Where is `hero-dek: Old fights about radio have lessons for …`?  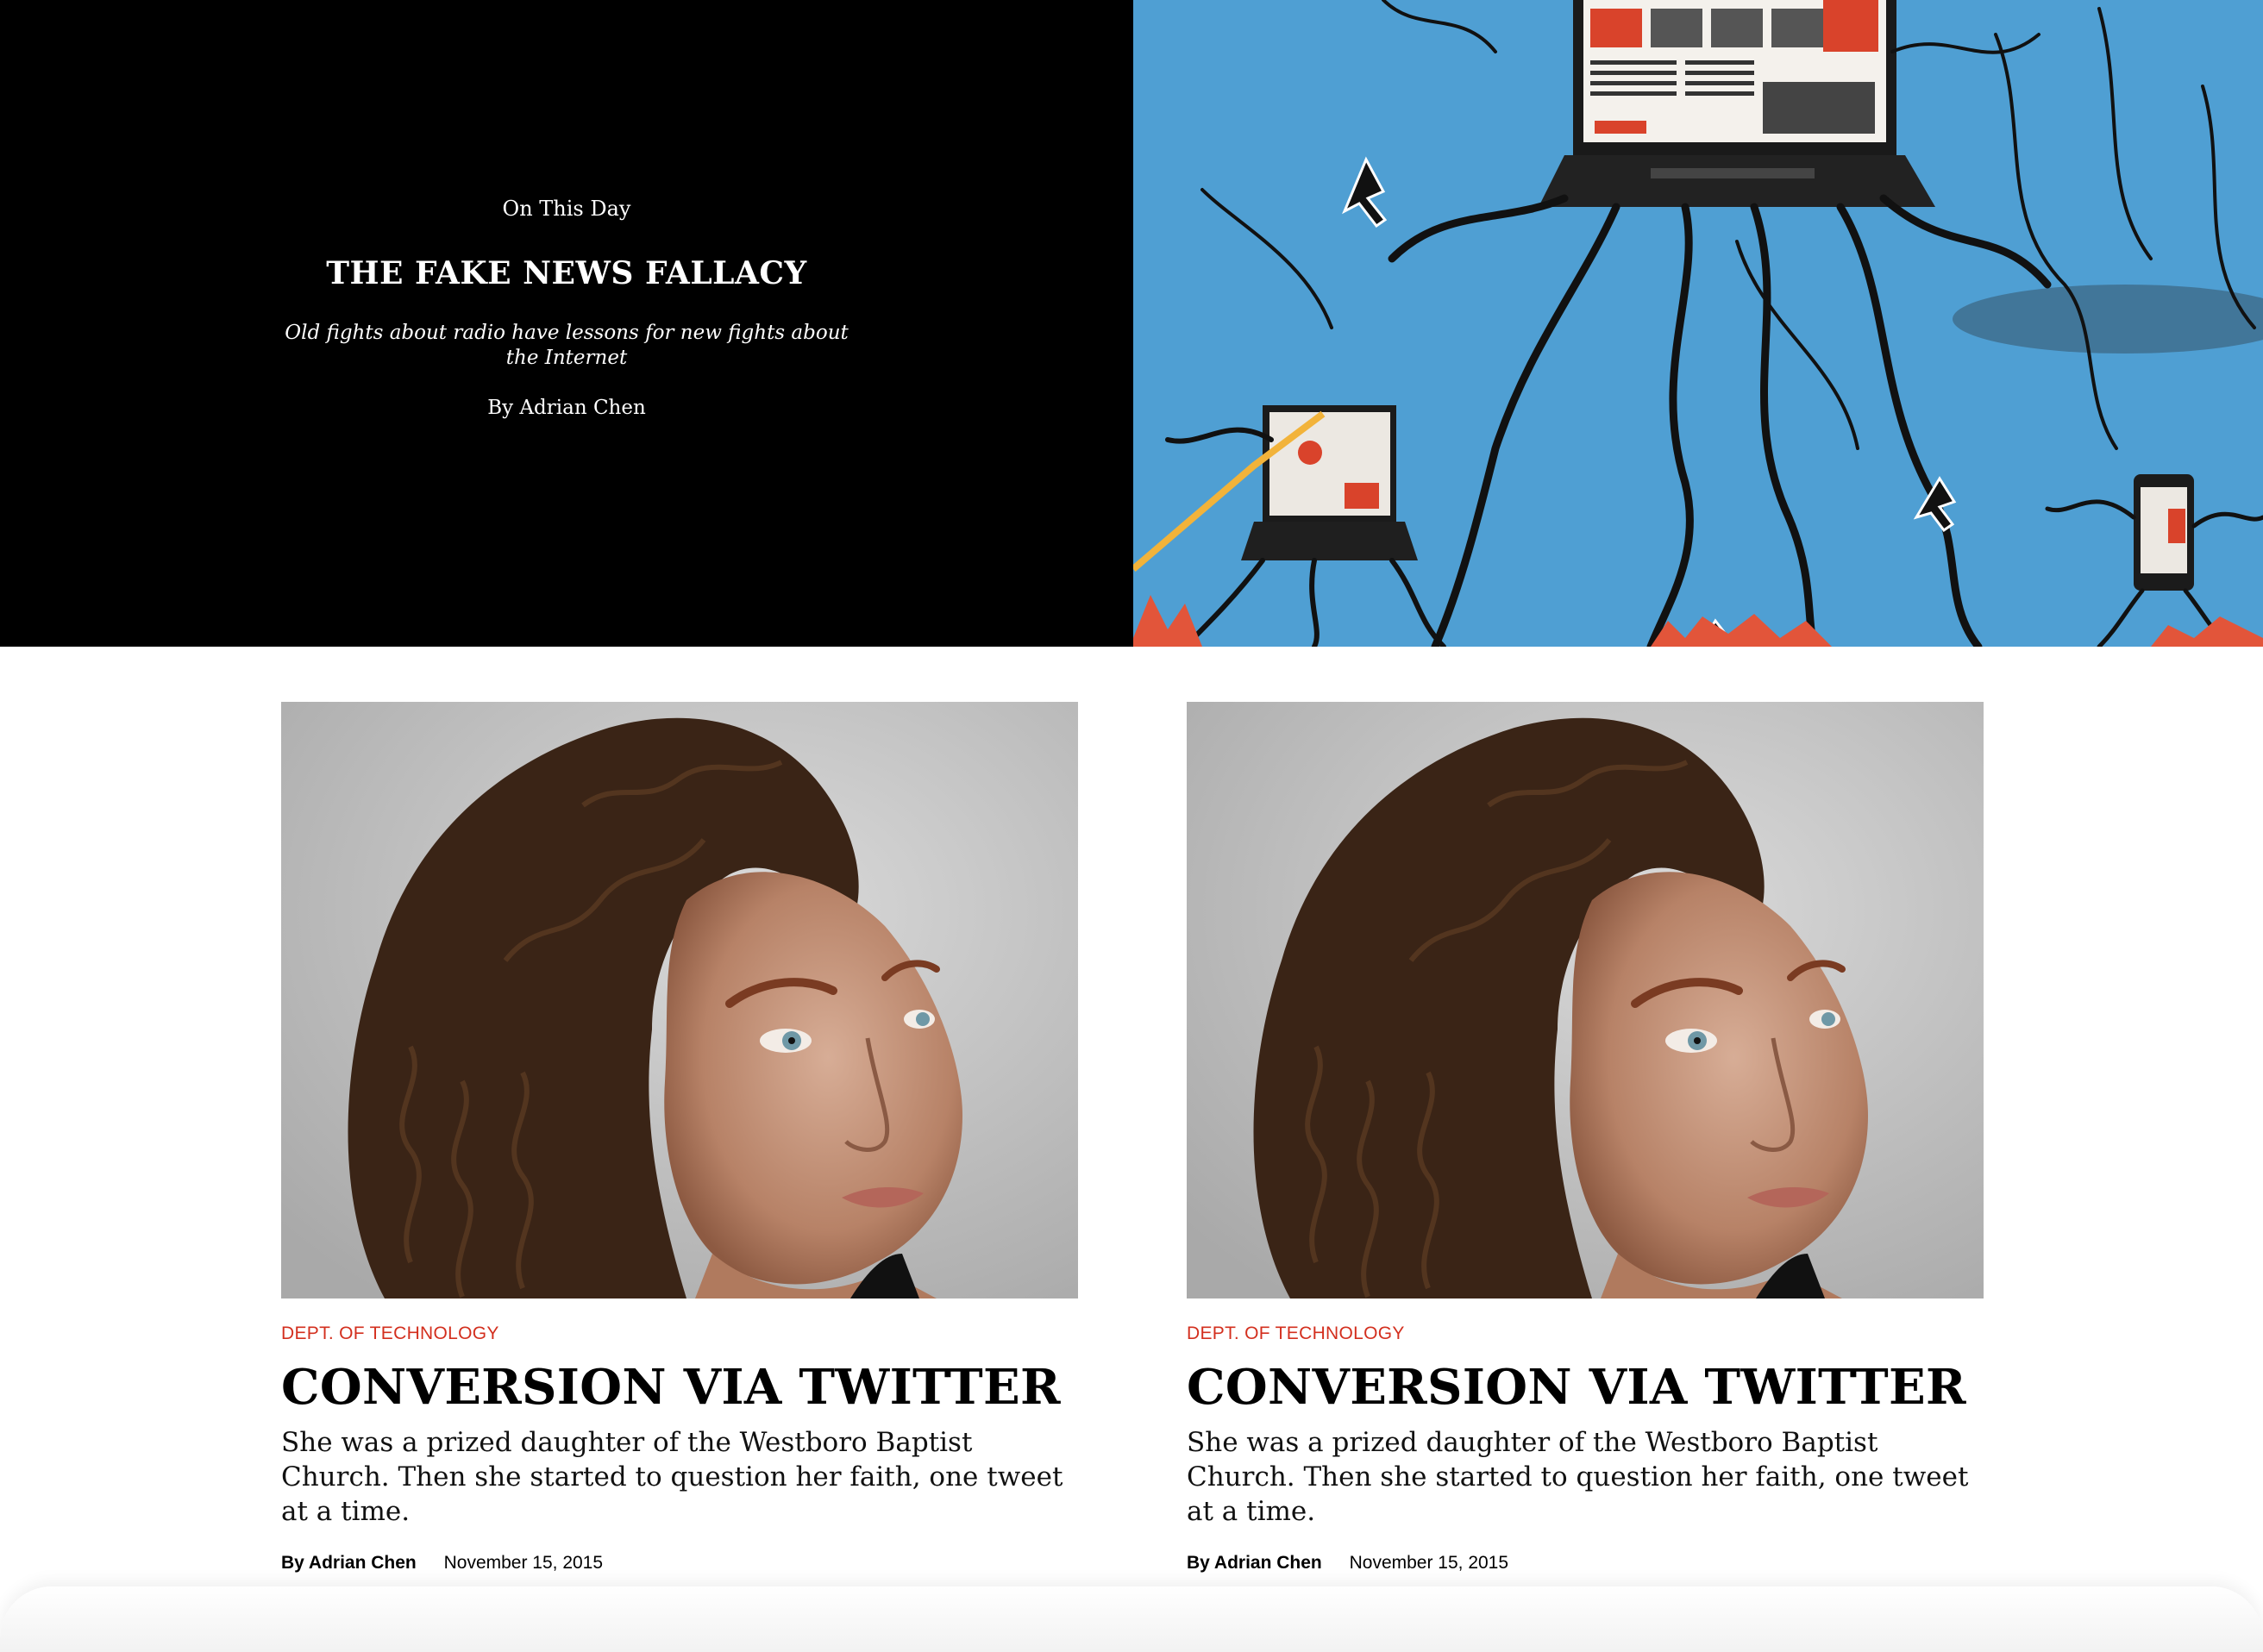 hero-dek: Old fights about radio have lessons for … is located at coordinates (567, 345).